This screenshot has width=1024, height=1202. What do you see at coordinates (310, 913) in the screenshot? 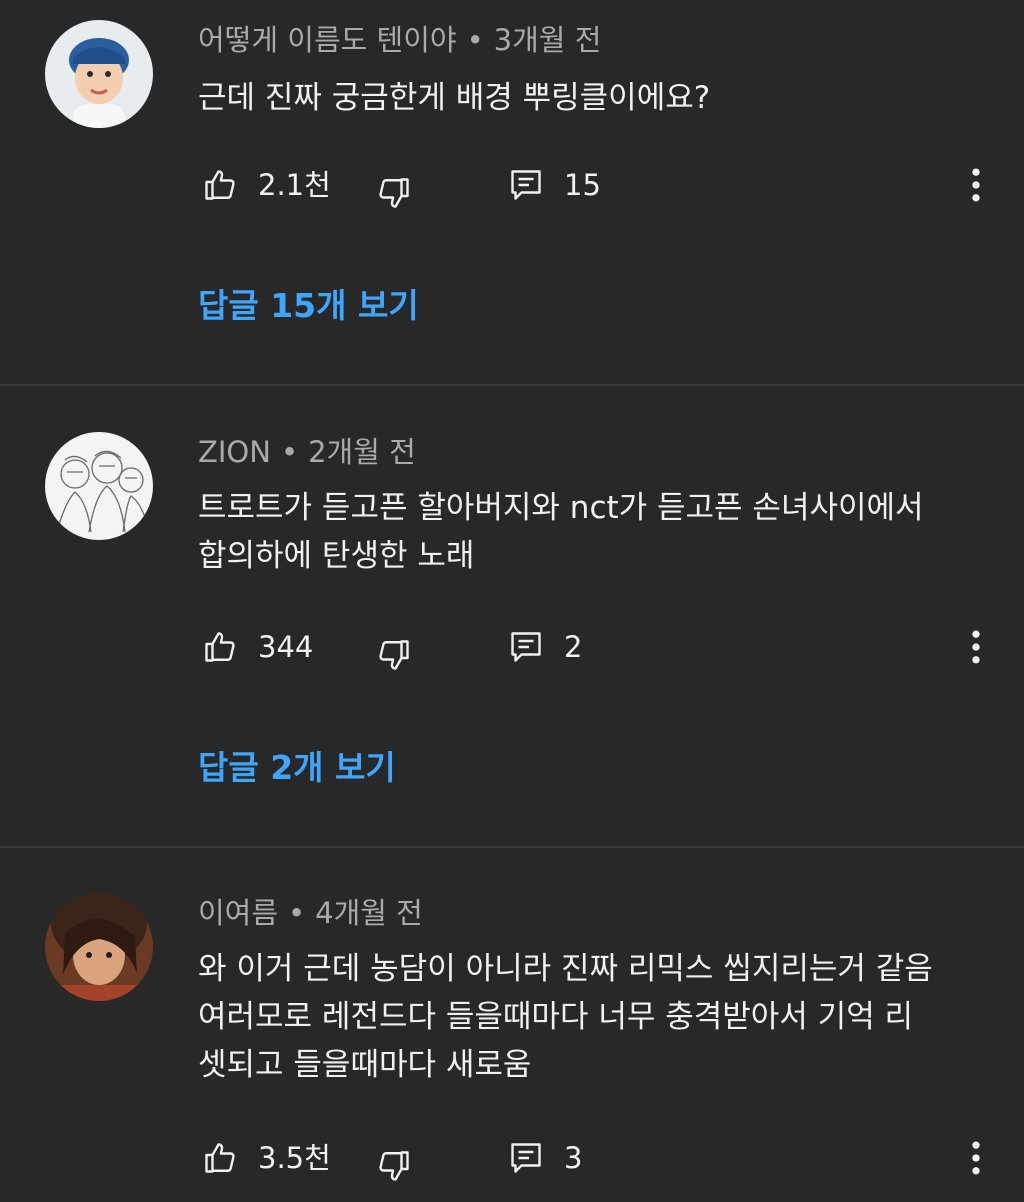
I see `comment-meta: 이여름 • 4개월 전` at bounding box center [310, 913].